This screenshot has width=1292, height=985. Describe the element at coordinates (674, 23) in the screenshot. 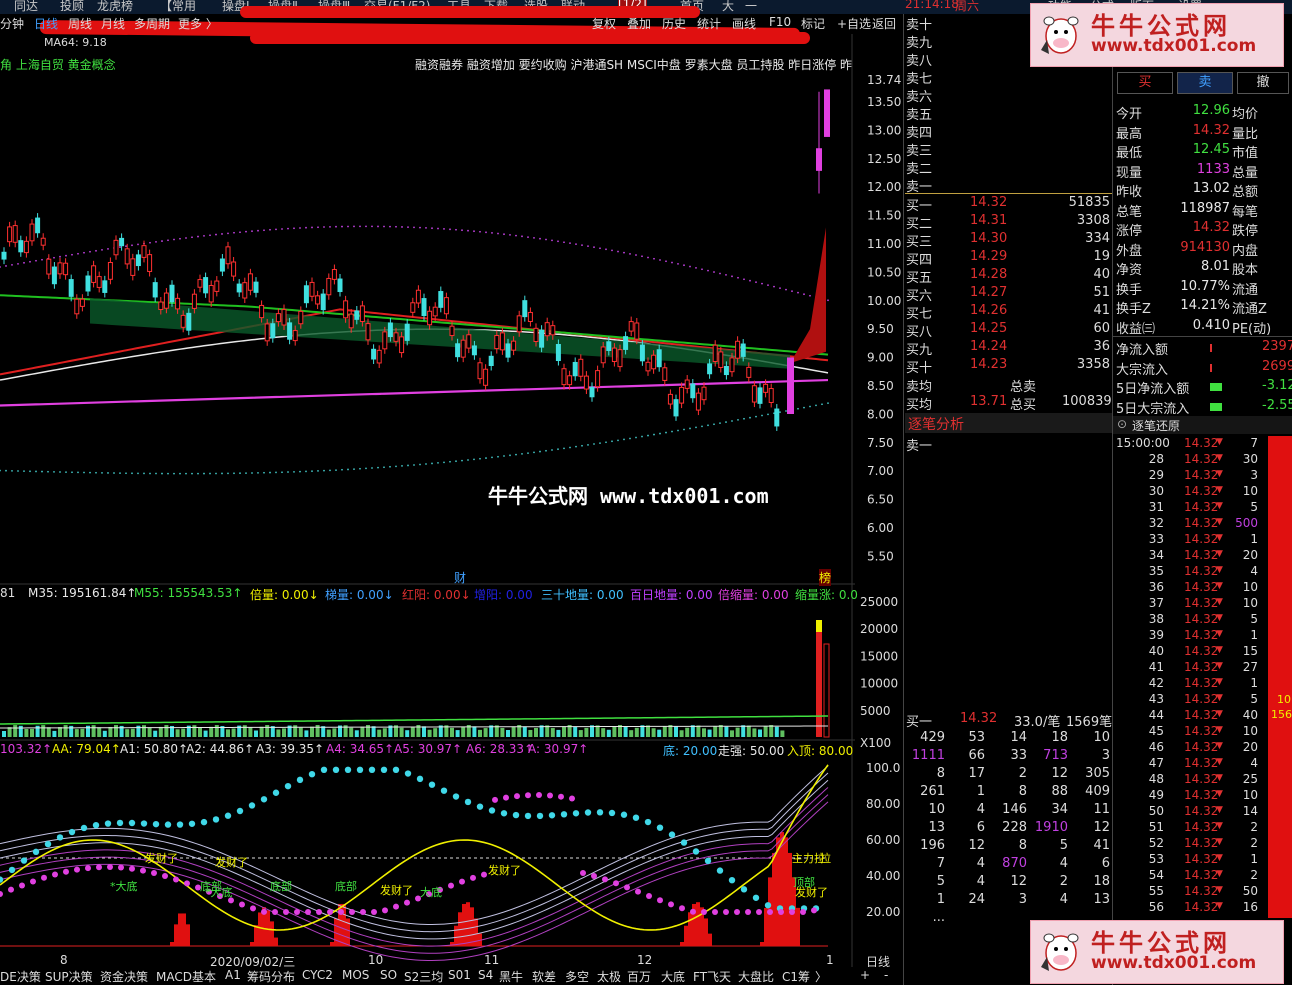

I see `chart-toolbar-item: 历史` at that location.